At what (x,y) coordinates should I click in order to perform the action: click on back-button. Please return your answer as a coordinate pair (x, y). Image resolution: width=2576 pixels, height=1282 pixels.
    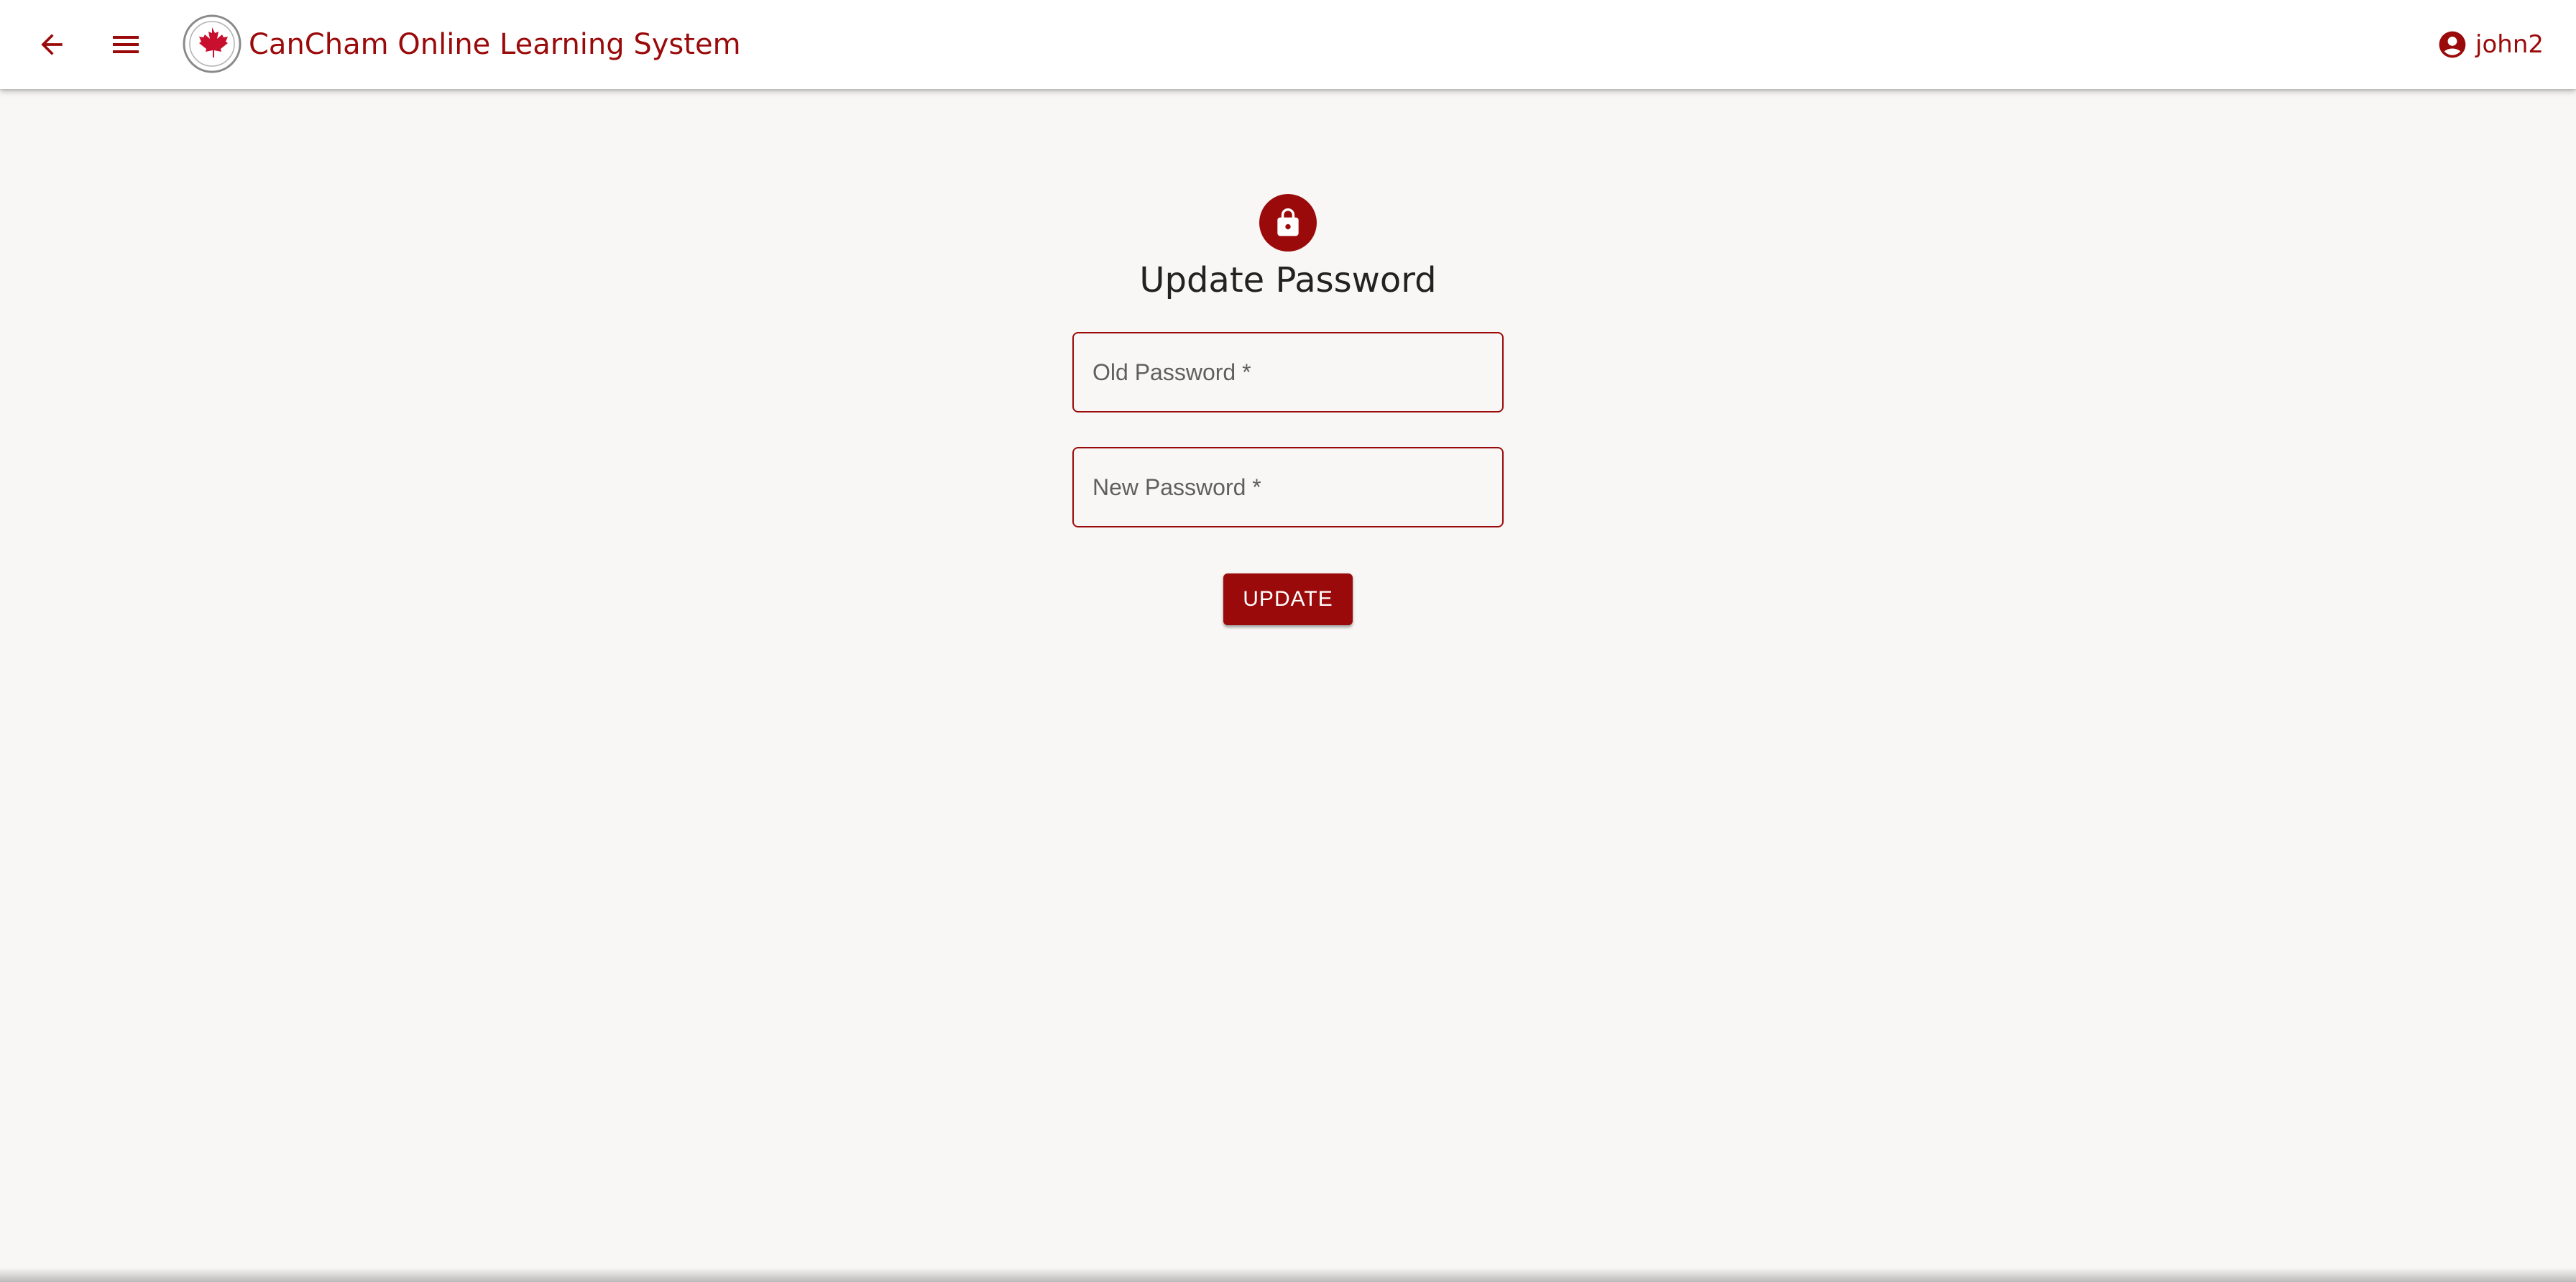
    Looking at the image, I should click on (52, 44).